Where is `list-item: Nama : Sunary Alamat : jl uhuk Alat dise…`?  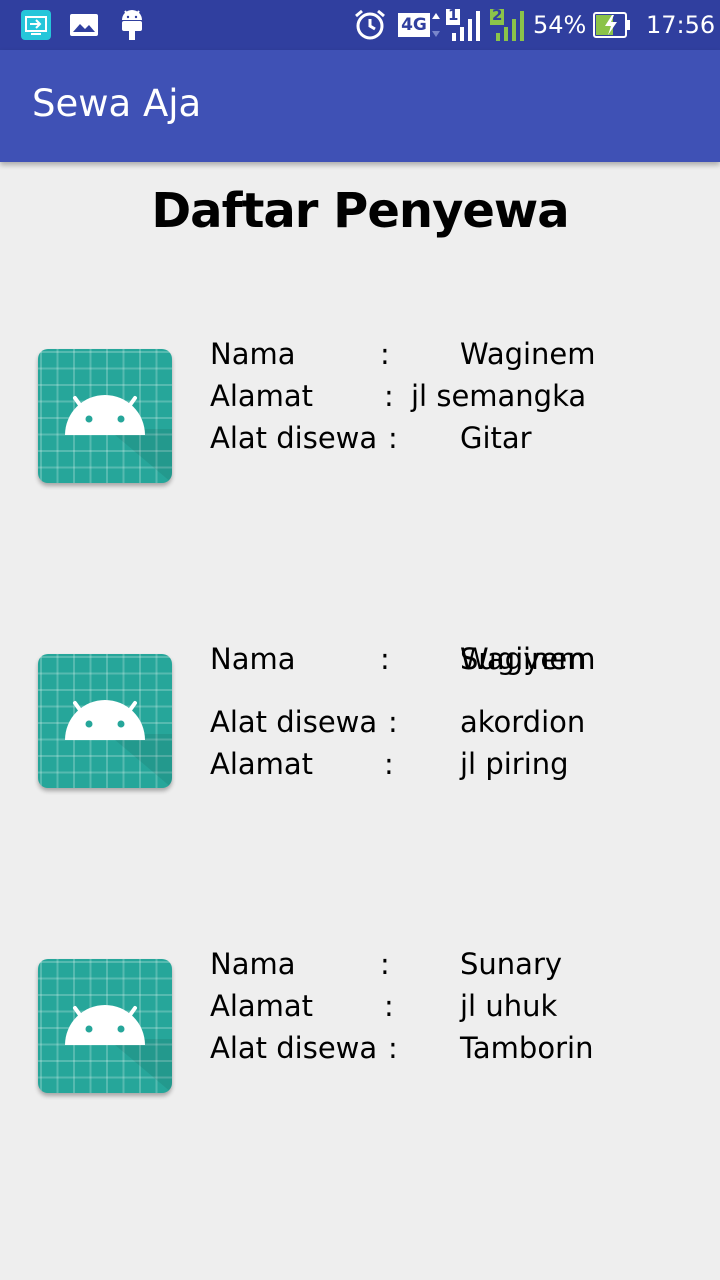 list-item: Nama : Sunary Alamat : jl uhuk Alat dise… is located at coordinates (360, 1020).